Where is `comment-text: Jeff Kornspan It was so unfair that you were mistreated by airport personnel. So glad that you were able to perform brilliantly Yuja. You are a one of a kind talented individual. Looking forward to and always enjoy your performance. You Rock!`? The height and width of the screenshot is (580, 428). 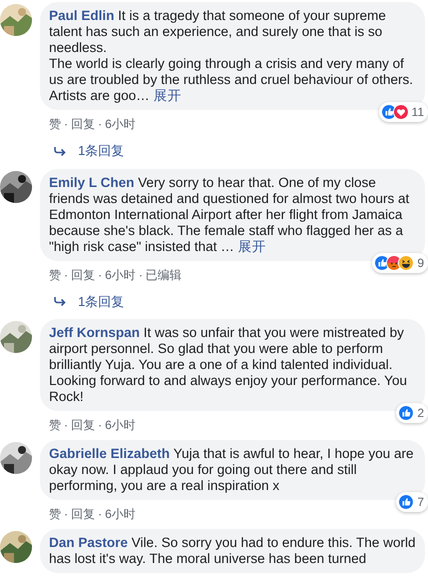
comment-text: Jeff Kornspan It was so unfair that you were mistreated by airport personnel. So glad that you were able to perform brilliantly Yuja. You are a one of a kind talented individual. Looking forward to and always enjoy your performance. You Rock! is located at coordinates (228, 365).